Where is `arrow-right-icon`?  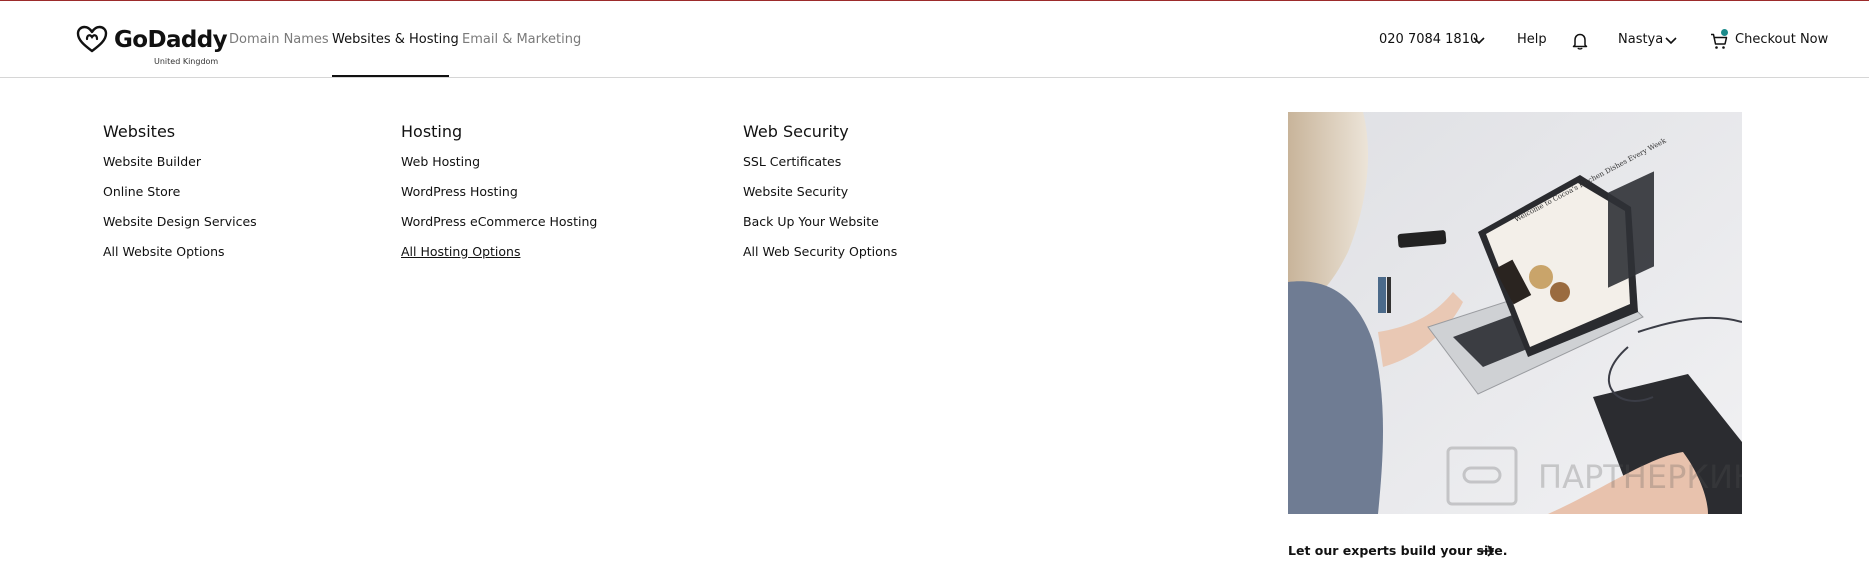
arrow-right-icon is located at coordinates (1486, 551).